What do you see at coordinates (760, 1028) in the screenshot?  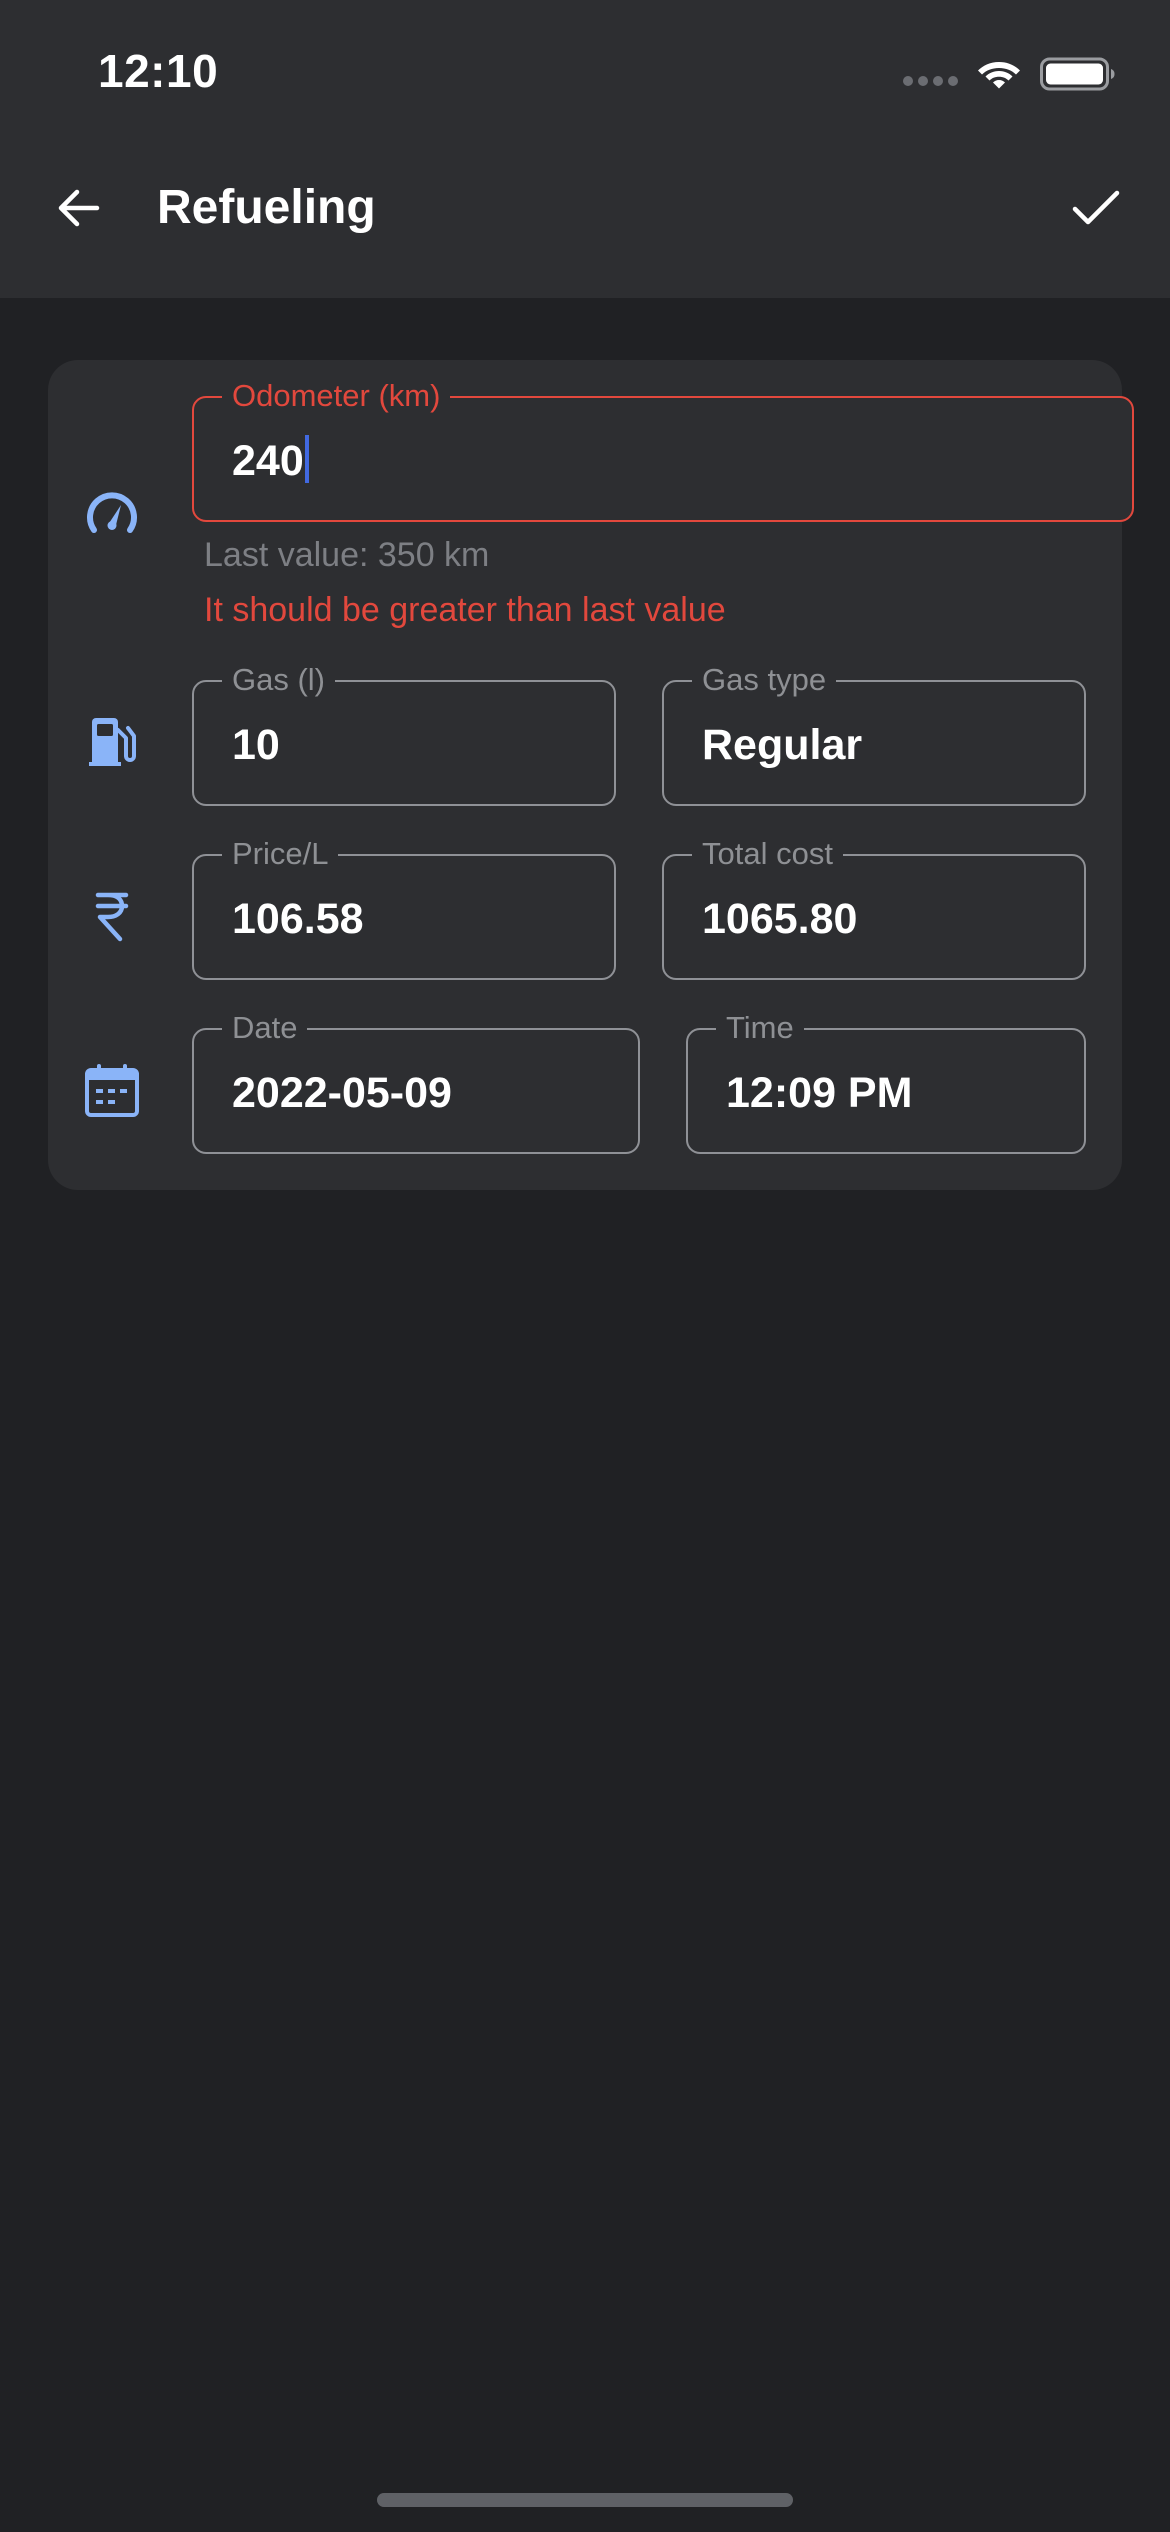 I see `time-label: Time` at bounding box center [760, 1028].